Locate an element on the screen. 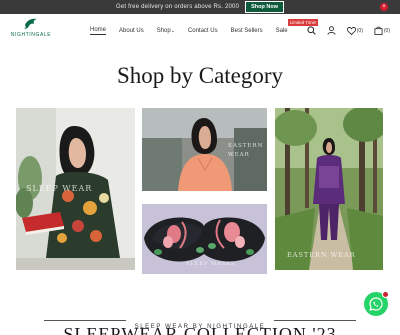 Image resolution: width=400 pixels, height=335 pixels. nav-item-contact-us: Contact Us is located at coordinates (203, 31).